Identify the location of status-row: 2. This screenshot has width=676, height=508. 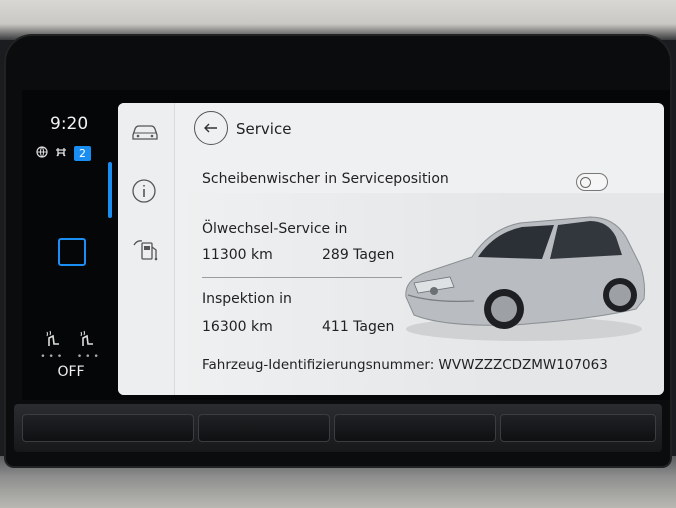
(63, 153).